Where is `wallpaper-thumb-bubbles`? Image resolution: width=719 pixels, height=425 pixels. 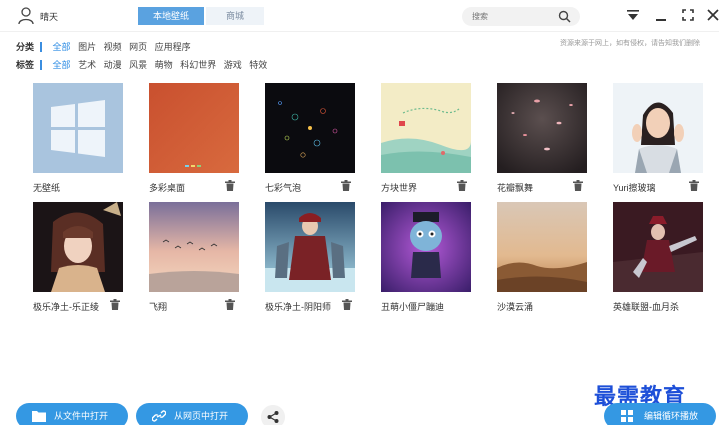 wallpaper-thumb-bubbles is located at coordinates (310, 128).